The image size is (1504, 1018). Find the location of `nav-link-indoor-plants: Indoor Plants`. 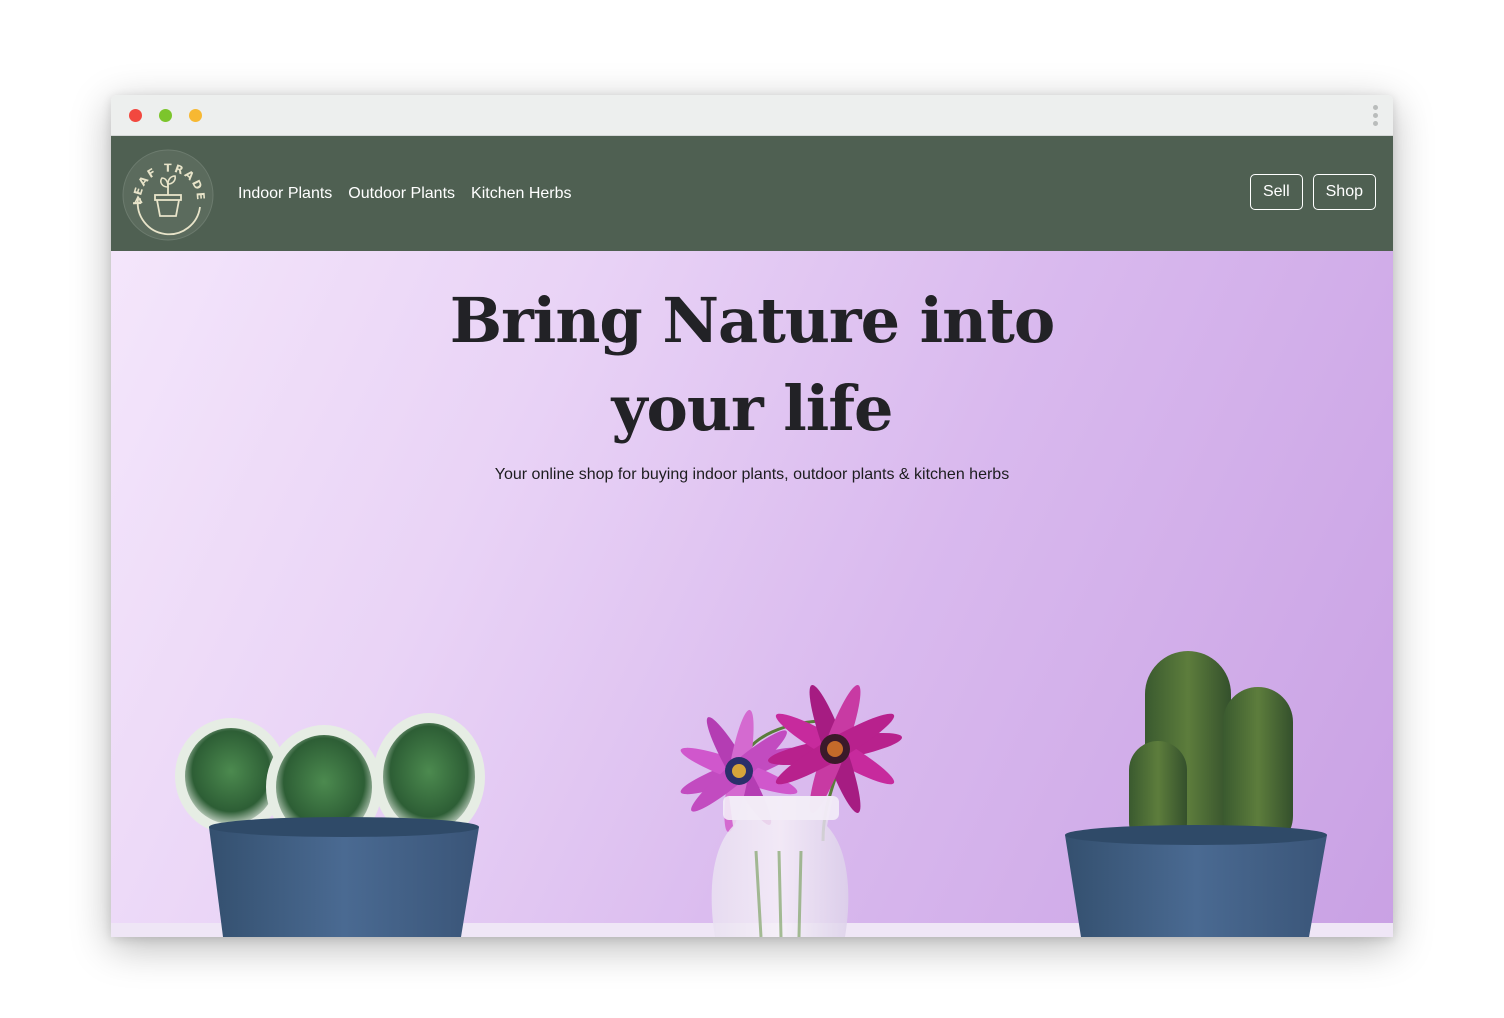

nav-link-indoor-plants: Indoor Plants is located at coordinates (285, 194).